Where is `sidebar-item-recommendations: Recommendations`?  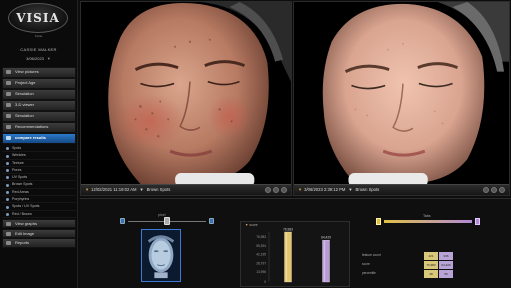
sidebar-item-recommendations: Recommendations is located at coordinates (39, 127).